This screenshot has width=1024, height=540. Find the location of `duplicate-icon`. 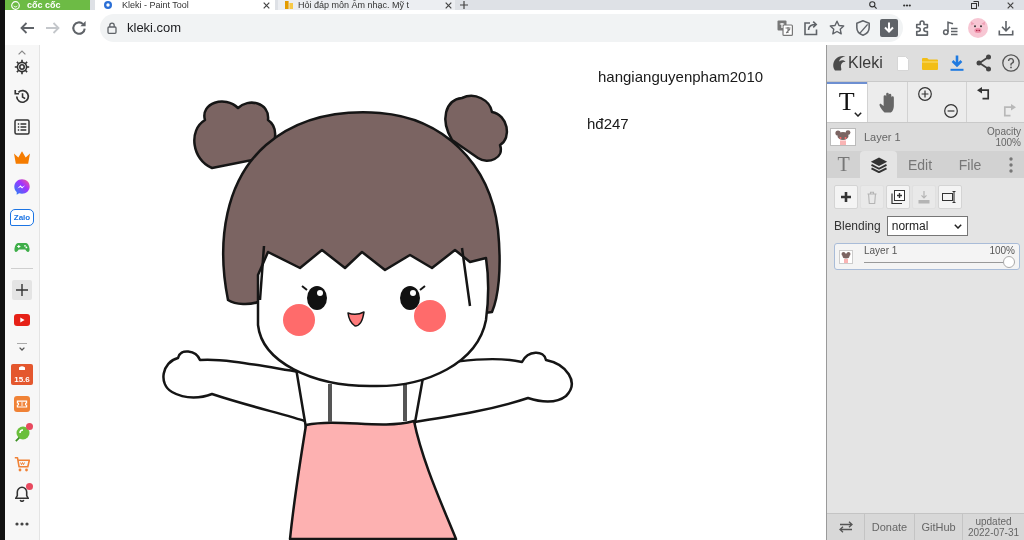

duplicate-icon is located at coordinates (898, 197).